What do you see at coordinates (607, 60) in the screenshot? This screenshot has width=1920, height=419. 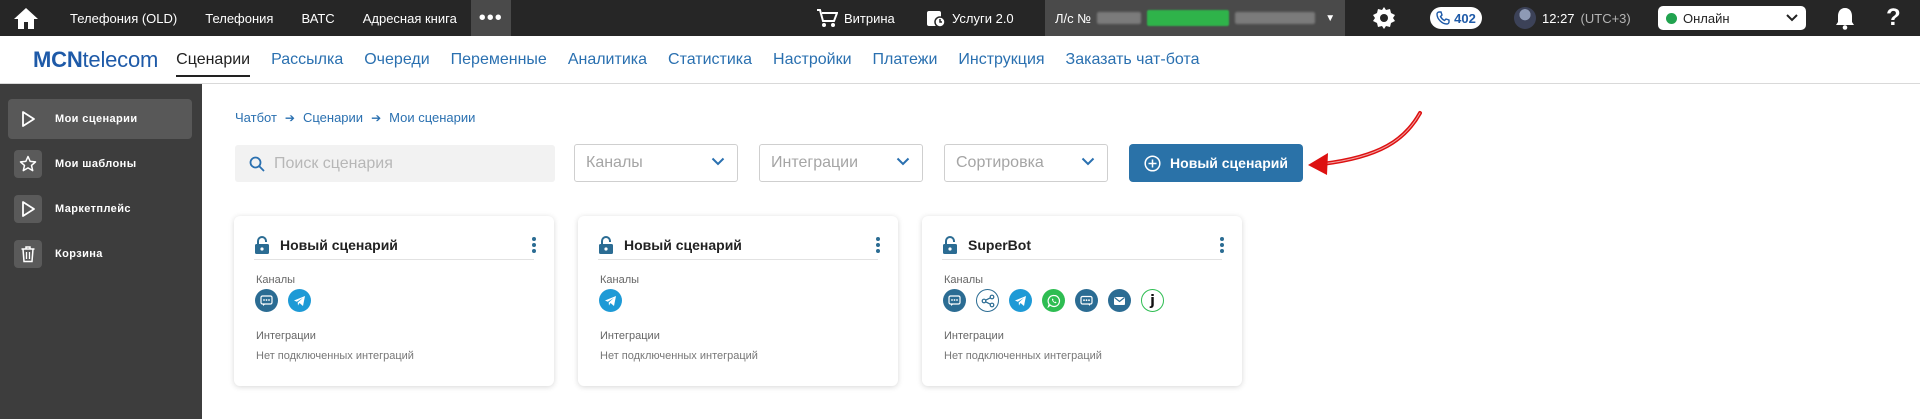 I see `nav-tab-analytics: Аналитика` at bounding box center [607, 60].